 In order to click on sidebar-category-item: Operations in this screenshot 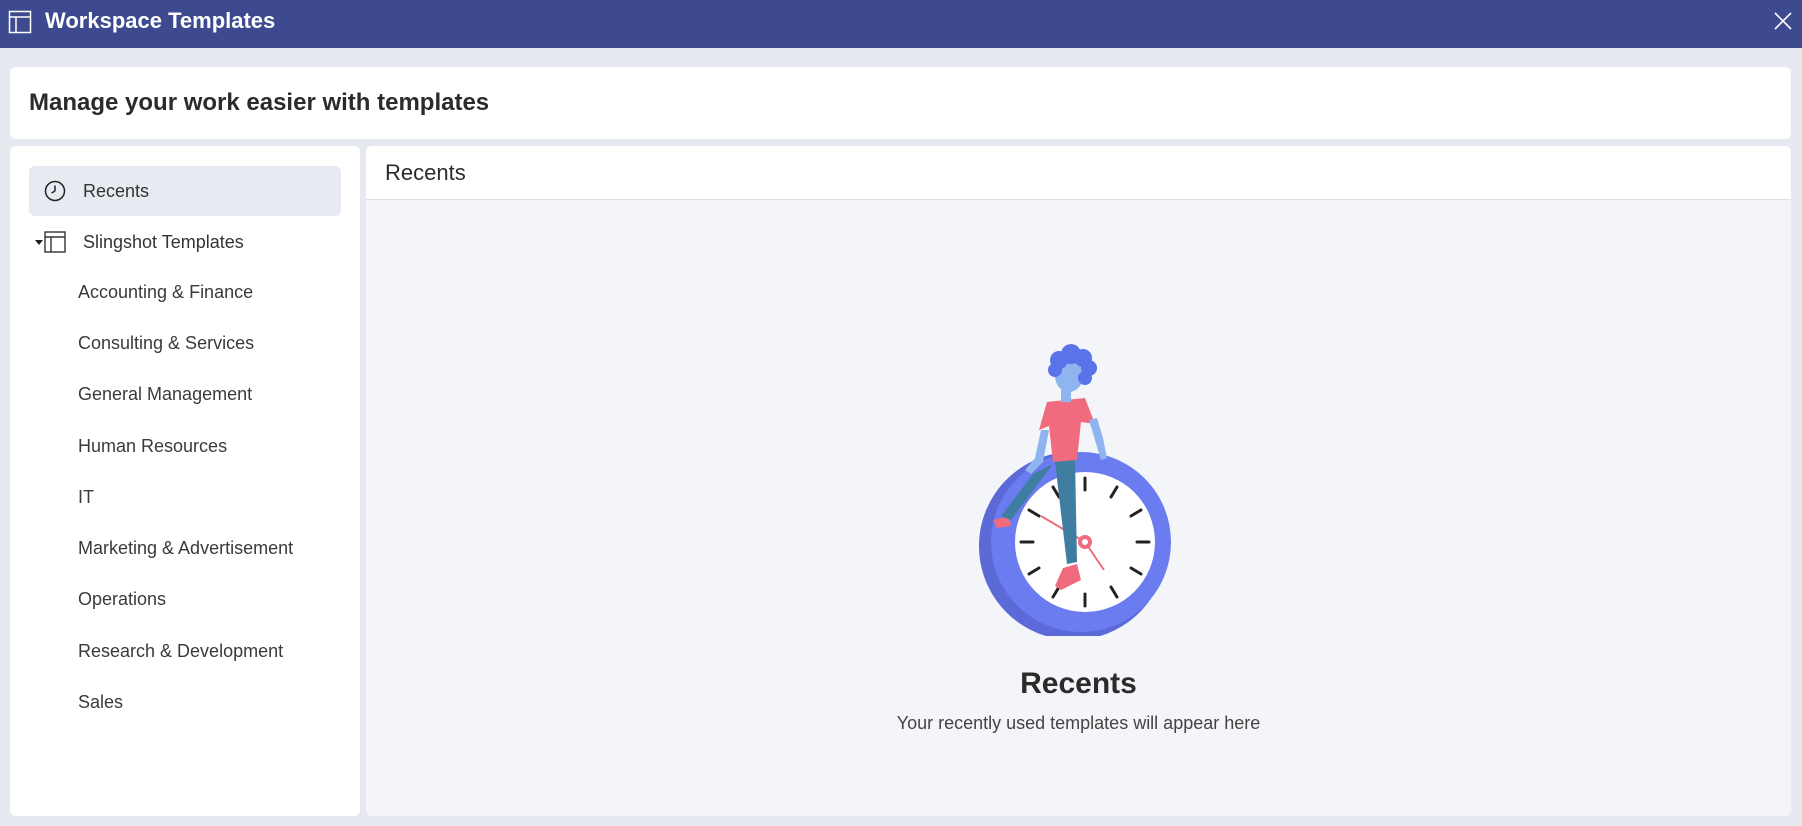, I will do `click(122, 599)`.